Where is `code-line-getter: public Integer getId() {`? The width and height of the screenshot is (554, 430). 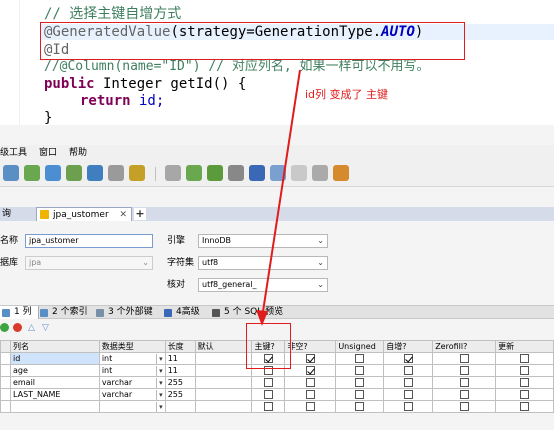 code-line-getter: public Integer getId() { is located at coordinates (145, 84).